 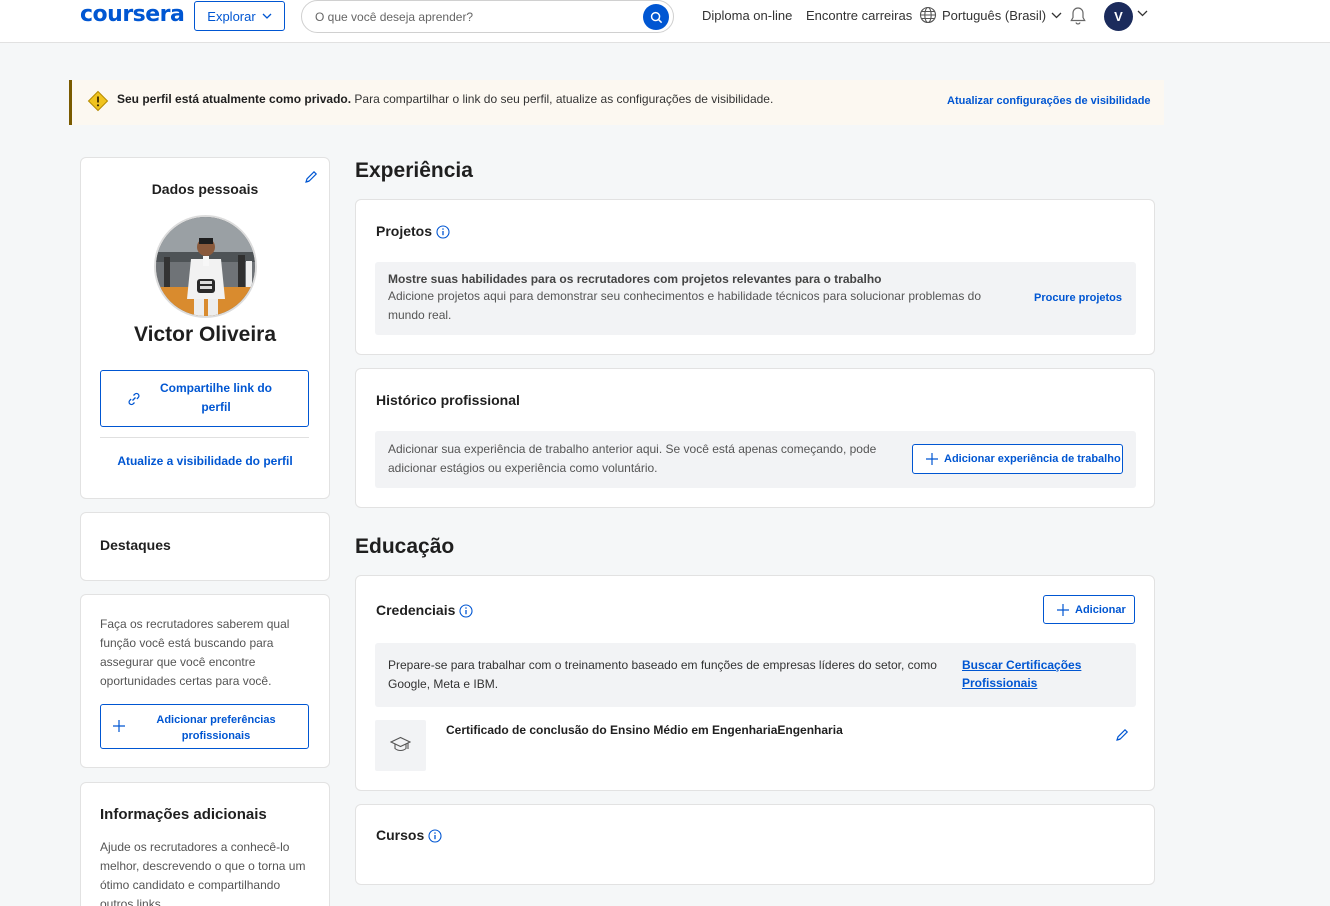 I want to click on explore-button: Explorar, so click(x=239, y=16).